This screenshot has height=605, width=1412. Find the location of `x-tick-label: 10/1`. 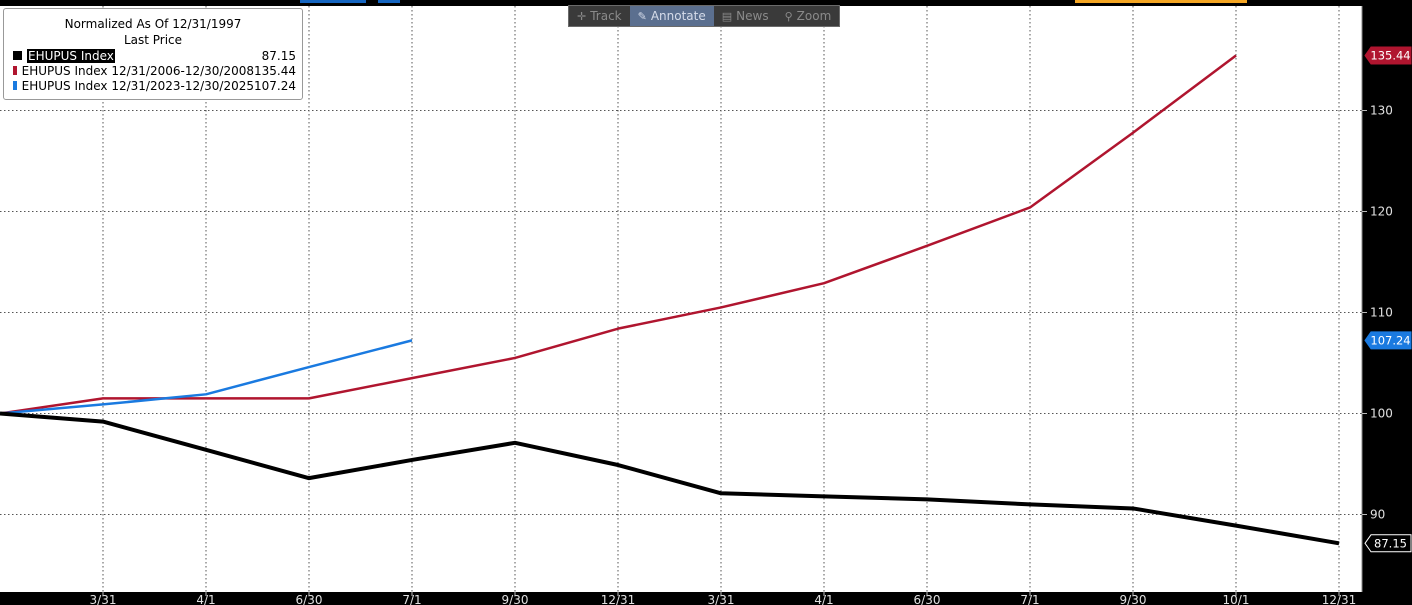

x-tick-label: 10/1 is located at coordinates (1236, 599).